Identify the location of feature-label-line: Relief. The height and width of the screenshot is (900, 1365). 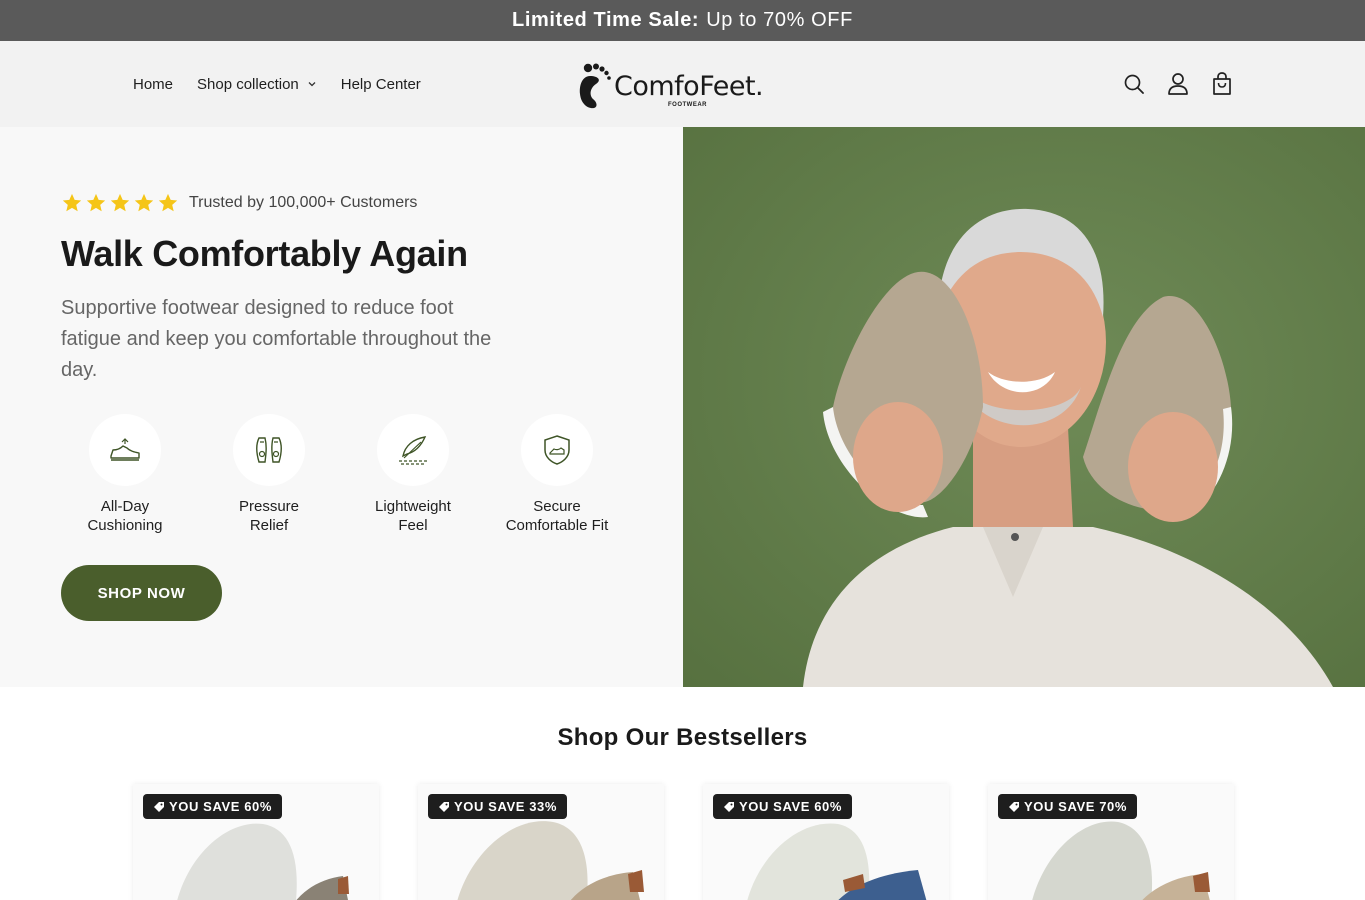
(269, 525).